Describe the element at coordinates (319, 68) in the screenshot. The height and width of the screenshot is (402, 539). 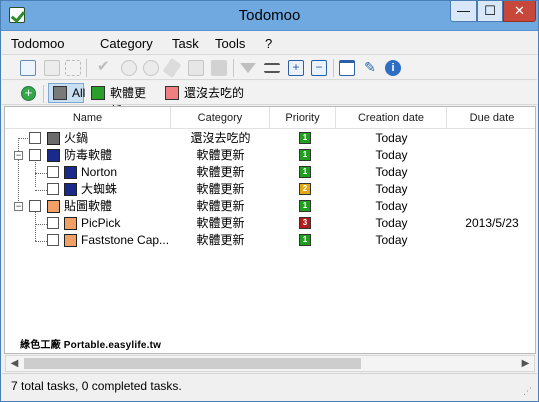
I see `collapse-all-icon: −` at that location.